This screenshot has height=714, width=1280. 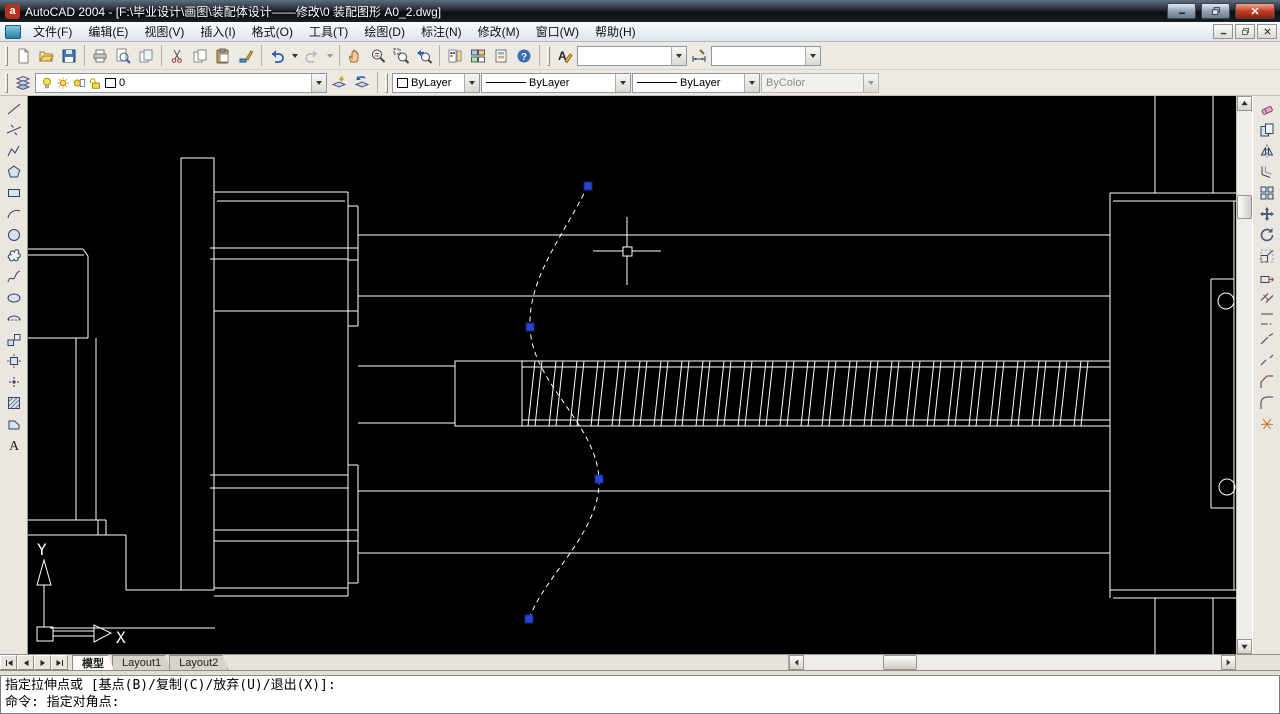 I want to click on layers-button, so click(x=23, y=83).